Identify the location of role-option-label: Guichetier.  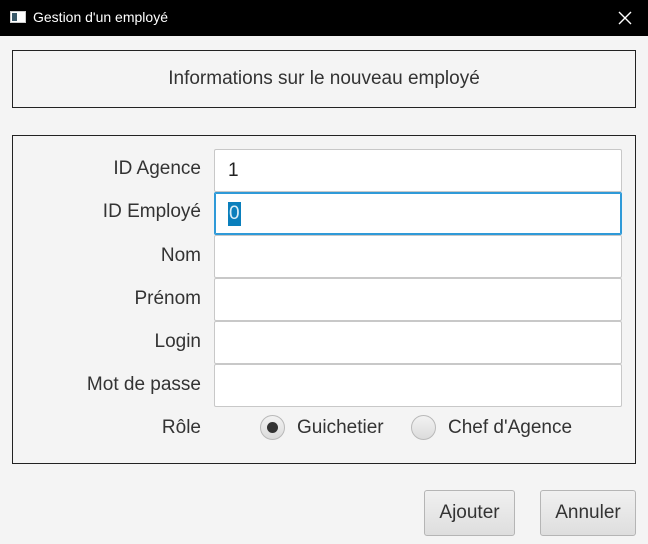
(340, 427).